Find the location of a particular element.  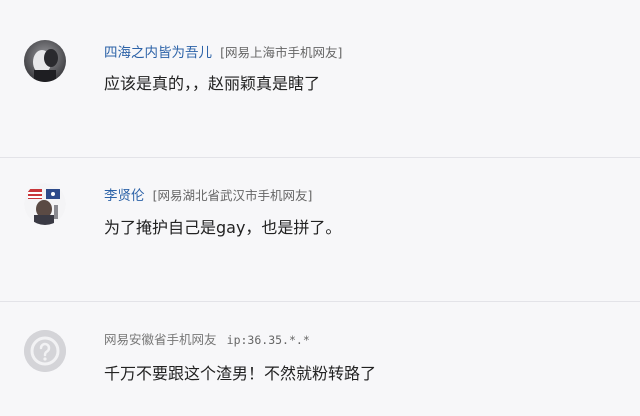

user-ip: ip:36.35.*.* is located at coordinates (268, 340).